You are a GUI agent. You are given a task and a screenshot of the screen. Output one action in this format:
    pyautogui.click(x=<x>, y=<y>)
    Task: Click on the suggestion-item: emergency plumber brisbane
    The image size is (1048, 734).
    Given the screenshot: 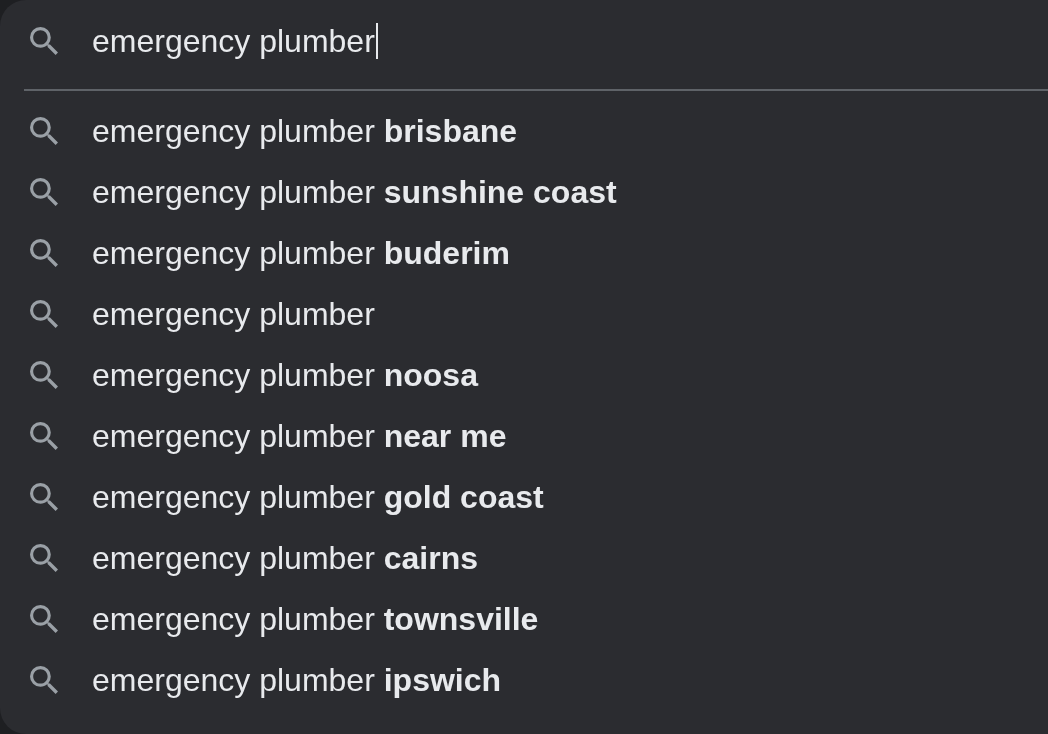 What is the action you would take?
    pyautogui.click(x=524, y=130)
    